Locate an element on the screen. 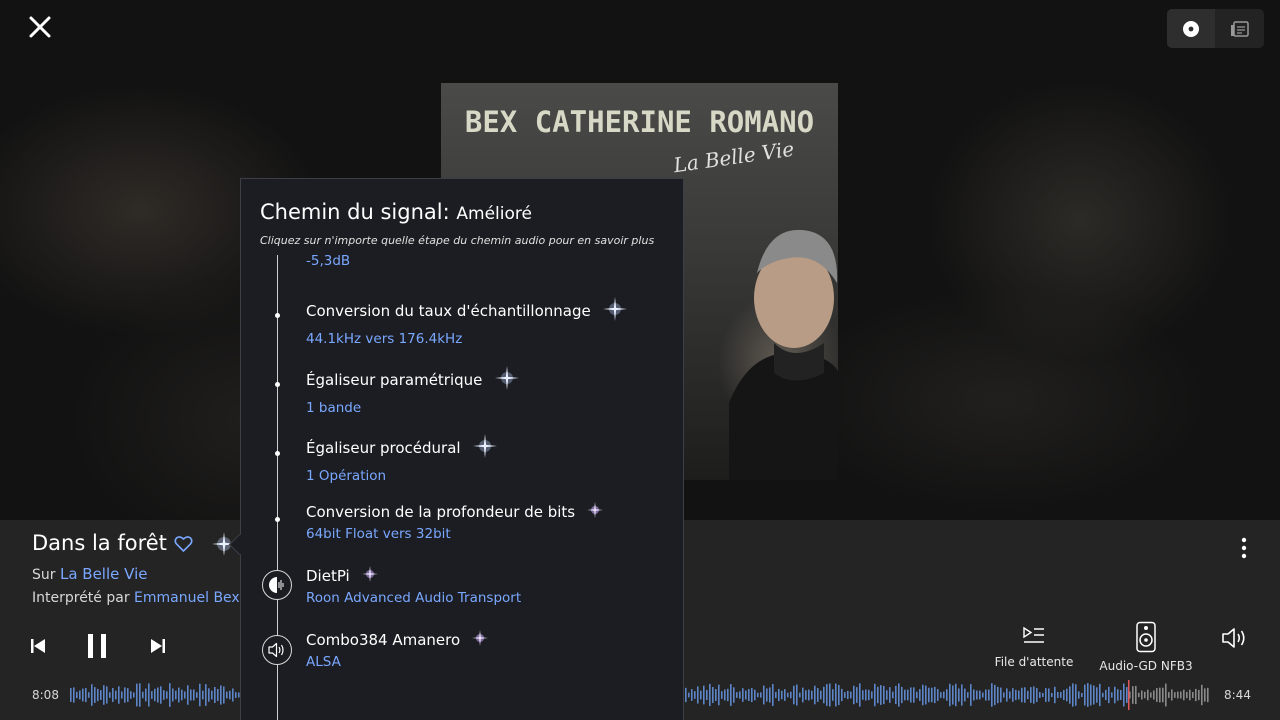  album-line: Sur La Belle Vie is located at coordinates (89, 574).